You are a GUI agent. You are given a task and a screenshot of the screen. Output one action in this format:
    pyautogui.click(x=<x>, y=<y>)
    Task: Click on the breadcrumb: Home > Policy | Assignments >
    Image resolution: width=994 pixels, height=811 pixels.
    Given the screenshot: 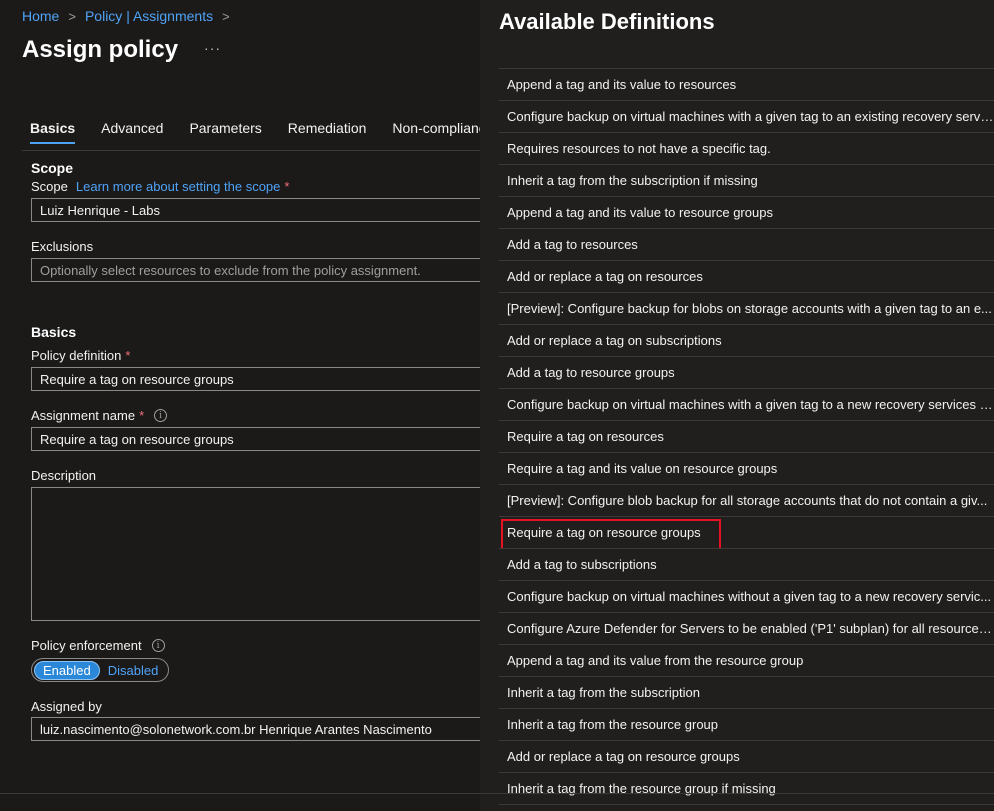 What is the action you would take?
    pyautogui.click(x=130, y=16)
    